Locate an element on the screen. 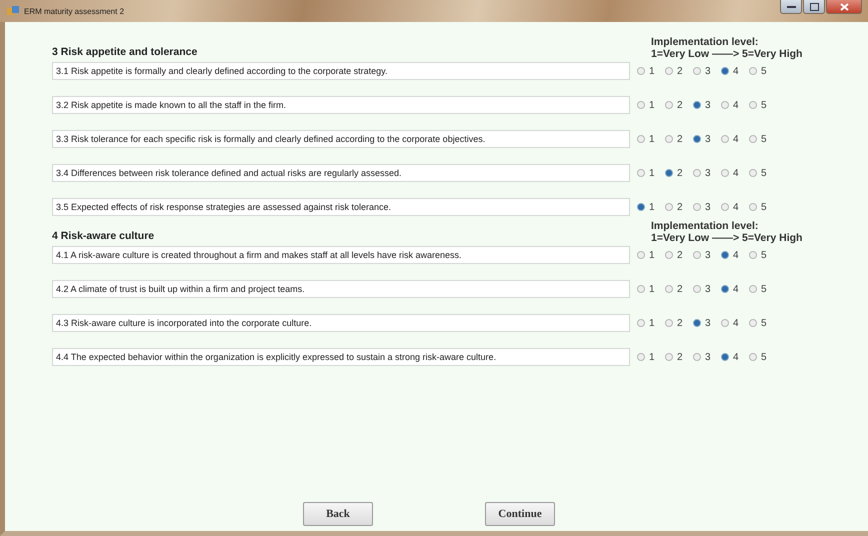  question-field: 4.4 The expected behavior within the organization is explicitly expressed to sustain a strong risk-aware culture. is located at coordinates (341, 357).